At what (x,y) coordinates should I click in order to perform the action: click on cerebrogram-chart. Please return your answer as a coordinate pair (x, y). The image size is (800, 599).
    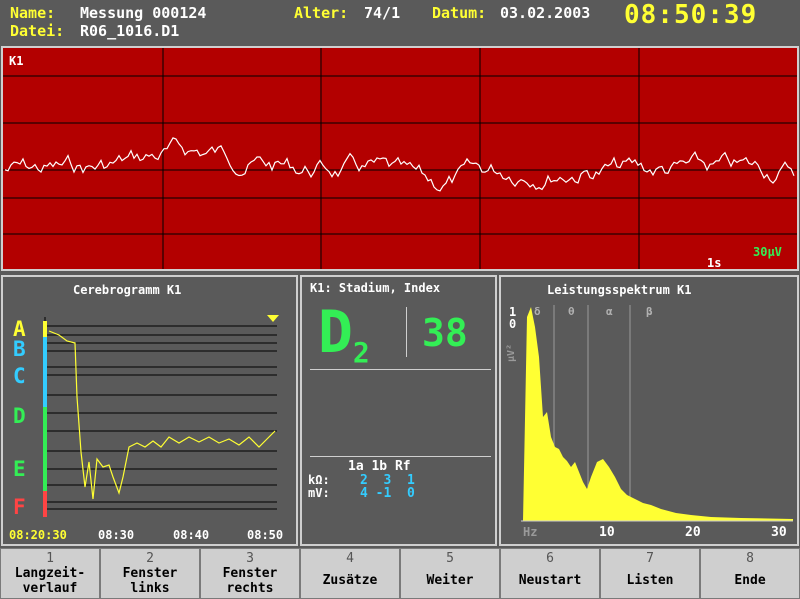
    Looking at the image, I should click on (161, 416).